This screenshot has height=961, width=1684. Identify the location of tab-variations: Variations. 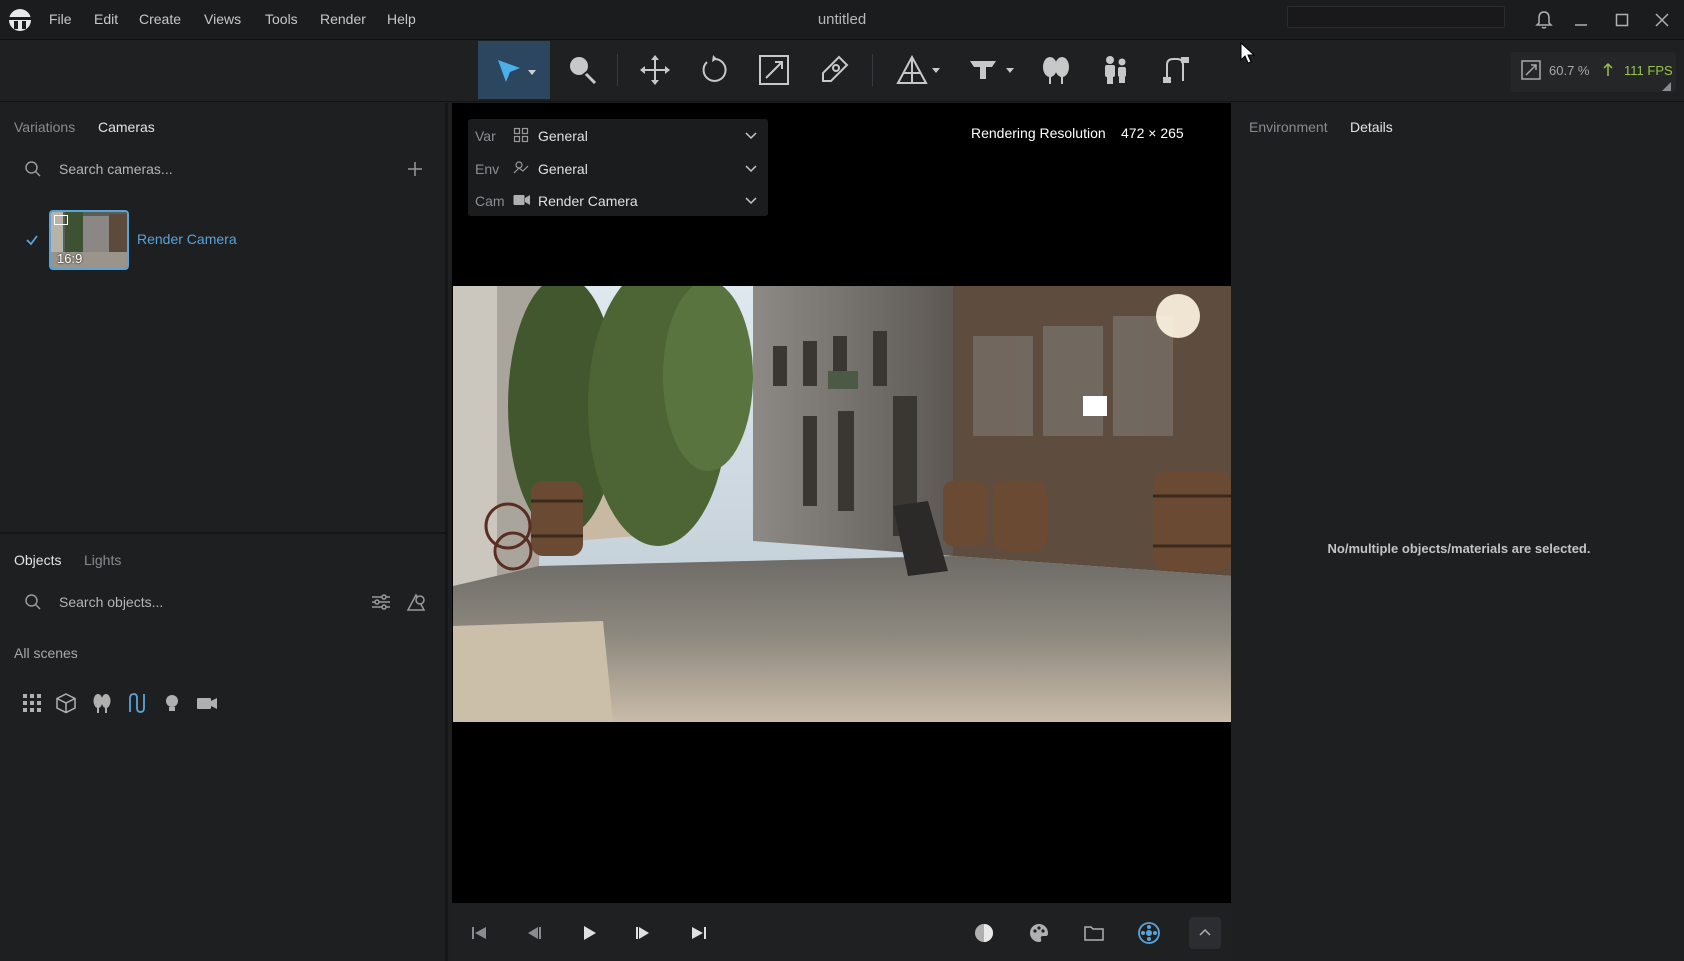
(44, 127).